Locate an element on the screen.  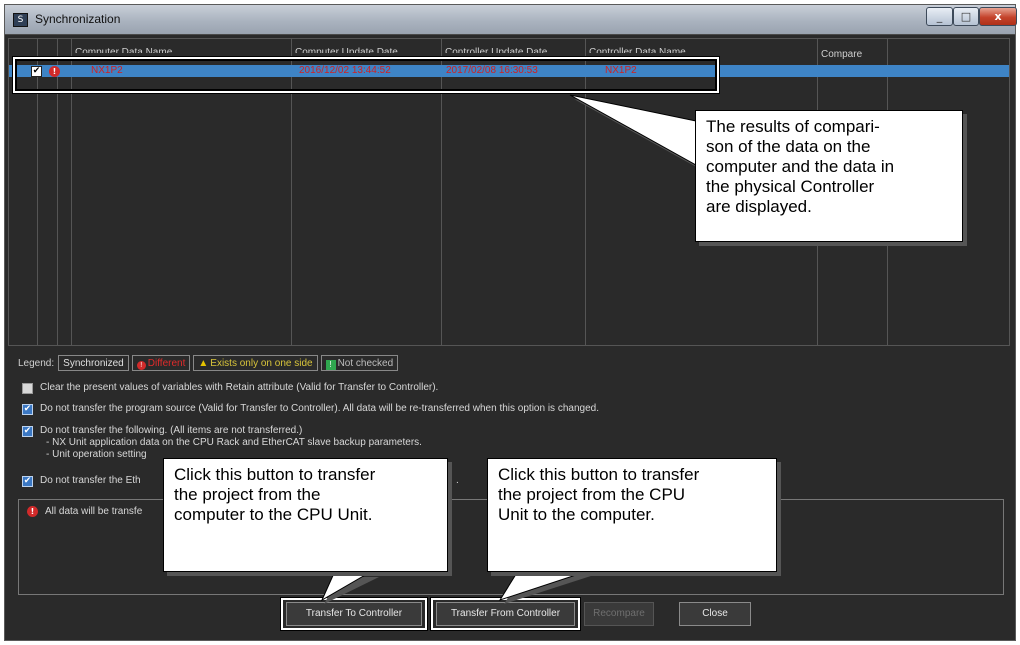
legend-one-side: ▲ Exists only on one side is located at coordinates (255, 363).